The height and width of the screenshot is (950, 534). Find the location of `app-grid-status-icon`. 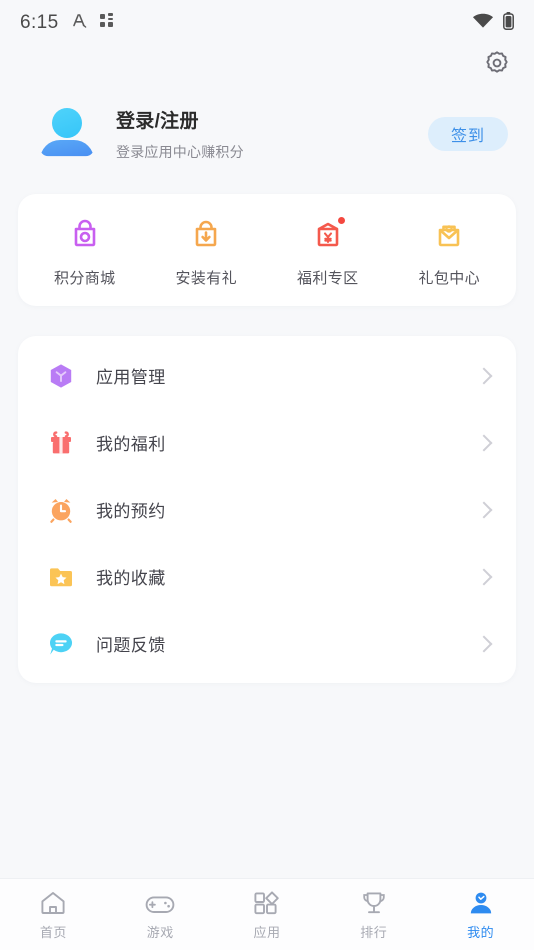

app-grid-status-icon is located at coordinates (107, 23).